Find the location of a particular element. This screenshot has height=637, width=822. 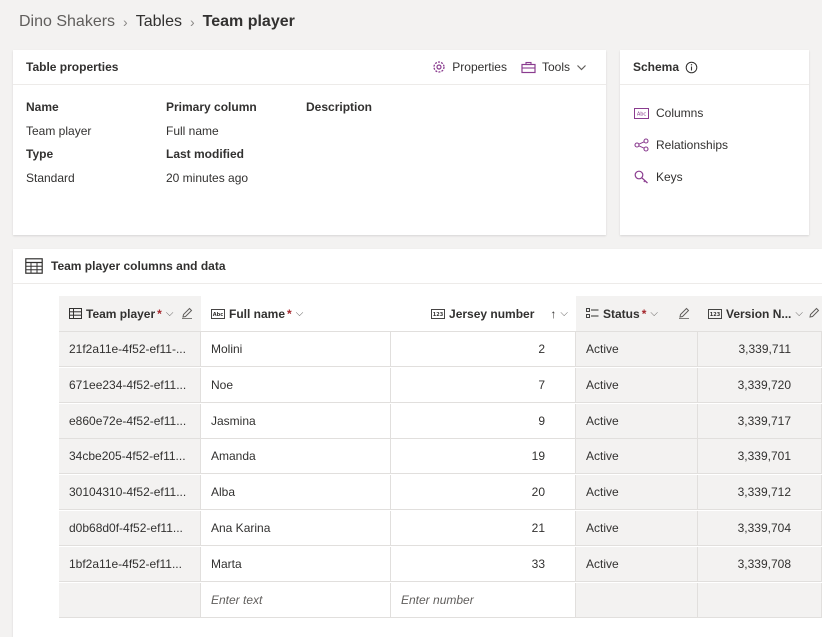

column-header-team-player: Team player * ⌵ is located at coordinates (130, 314).